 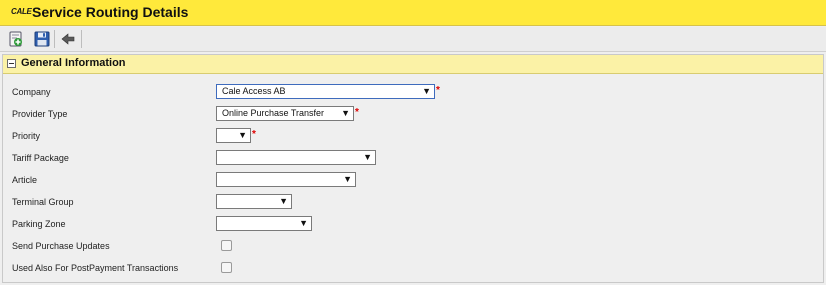 What do you see at coordinates (11, 63) in the screenshot?
I see `collapse-icon` at bounding box center [11, 63].